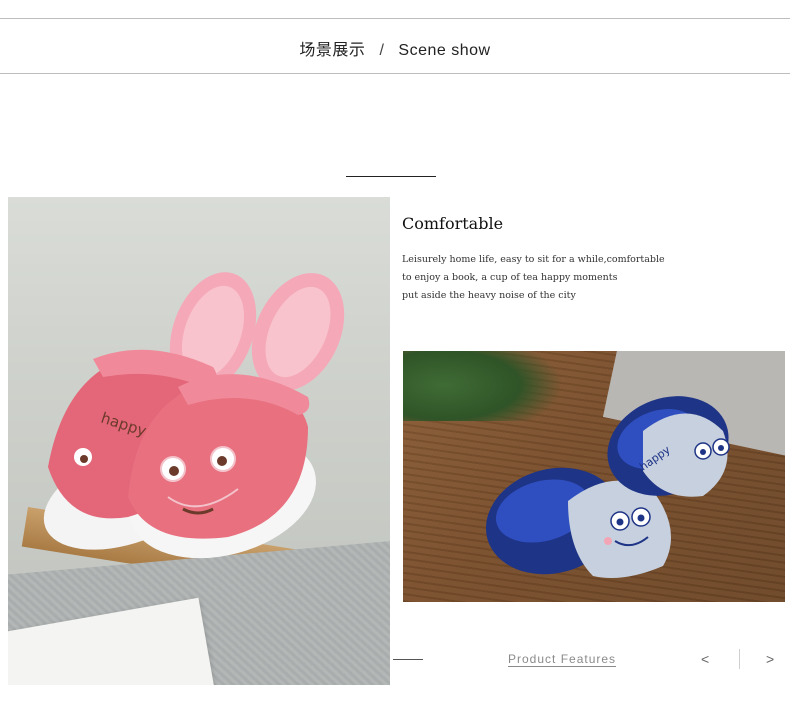 The height and width of the screenshot is (720, 790). I want to click on header-bottom-divider, so click(395, 73).